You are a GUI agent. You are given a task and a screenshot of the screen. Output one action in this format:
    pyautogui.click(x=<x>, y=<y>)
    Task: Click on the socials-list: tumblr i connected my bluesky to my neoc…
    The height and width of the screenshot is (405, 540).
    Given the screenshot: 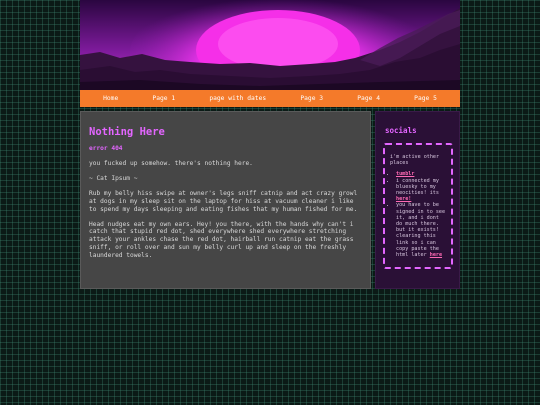 What is the action you would take?
    pyautogui.click(x=418, y=214)
    